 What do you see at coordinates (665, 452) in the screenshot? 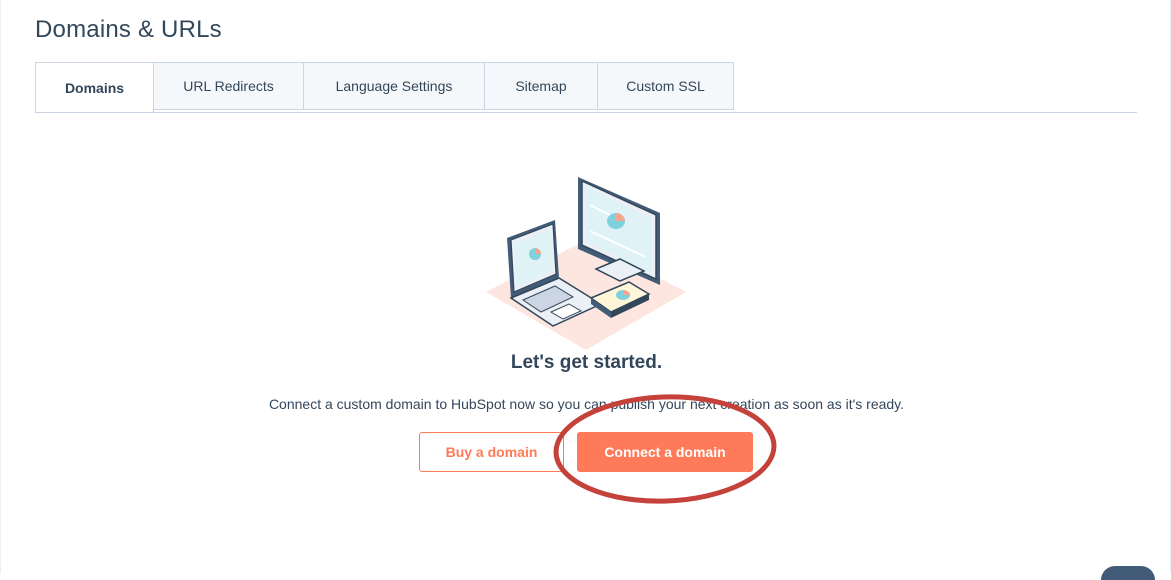
I see `connect-domain-button: Connect a domain` at bounding box center [665, 452].